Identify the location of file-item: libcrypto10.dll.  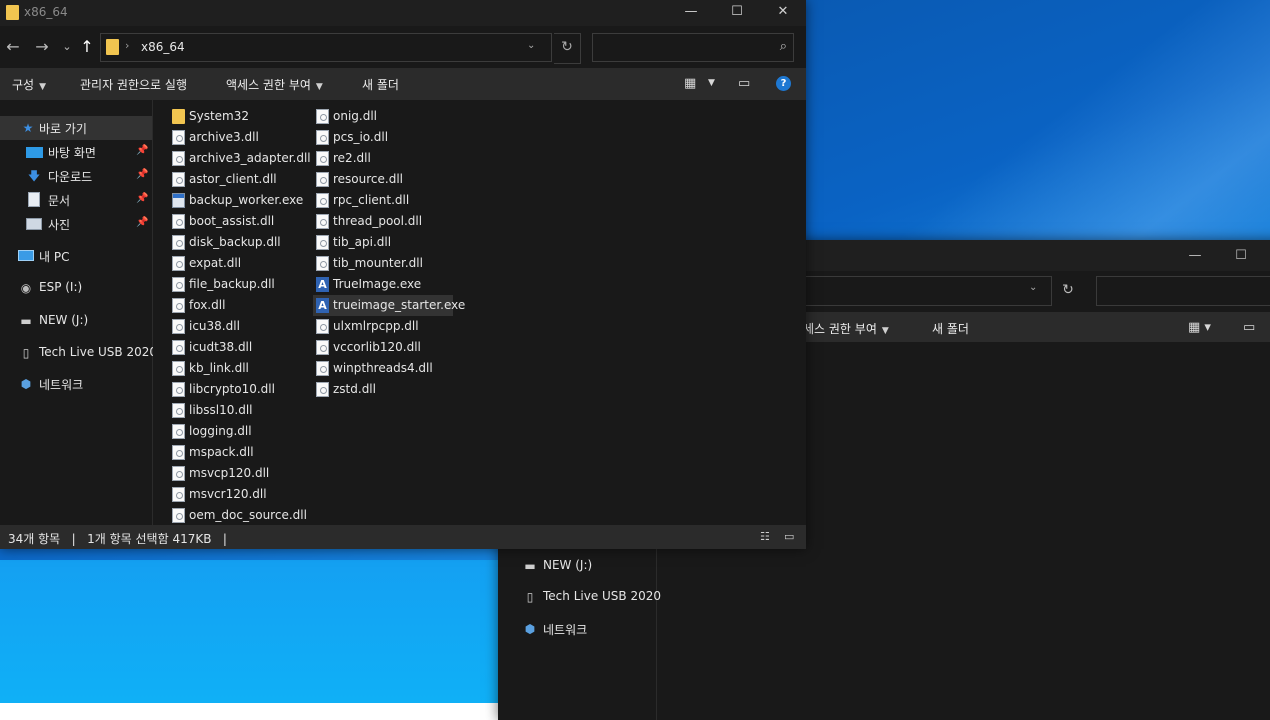
(233, 389).